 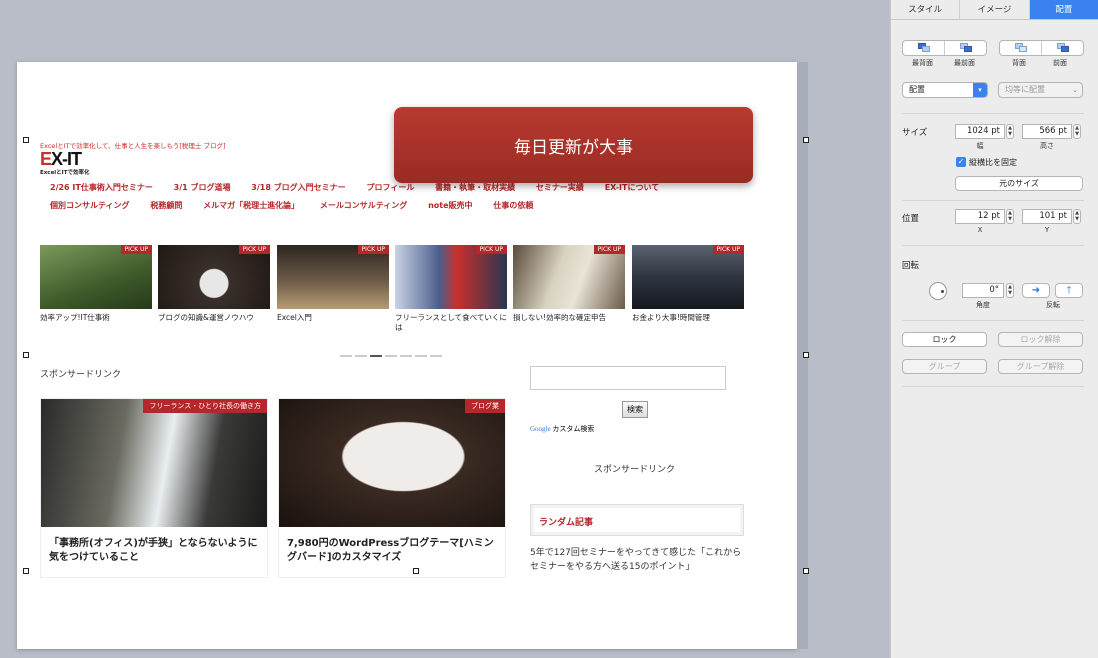 I want to click on nav-item: 2/26 IT仕事術入門セミナー, so click(x=101, y=187).